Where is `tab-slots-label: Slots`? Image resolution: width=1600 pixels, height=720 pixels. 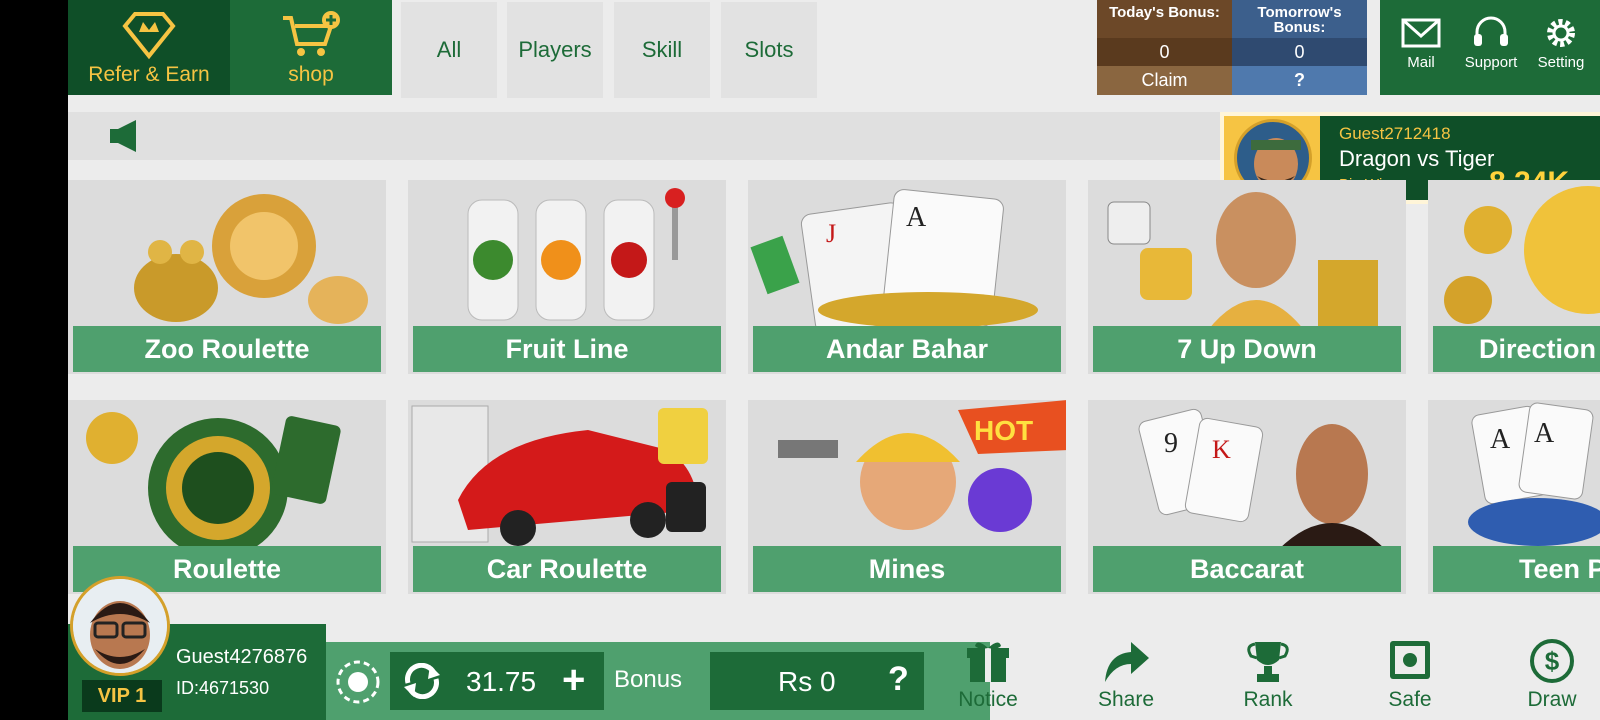 tab-slots-label: Slots is located at coordinates (769, 49).